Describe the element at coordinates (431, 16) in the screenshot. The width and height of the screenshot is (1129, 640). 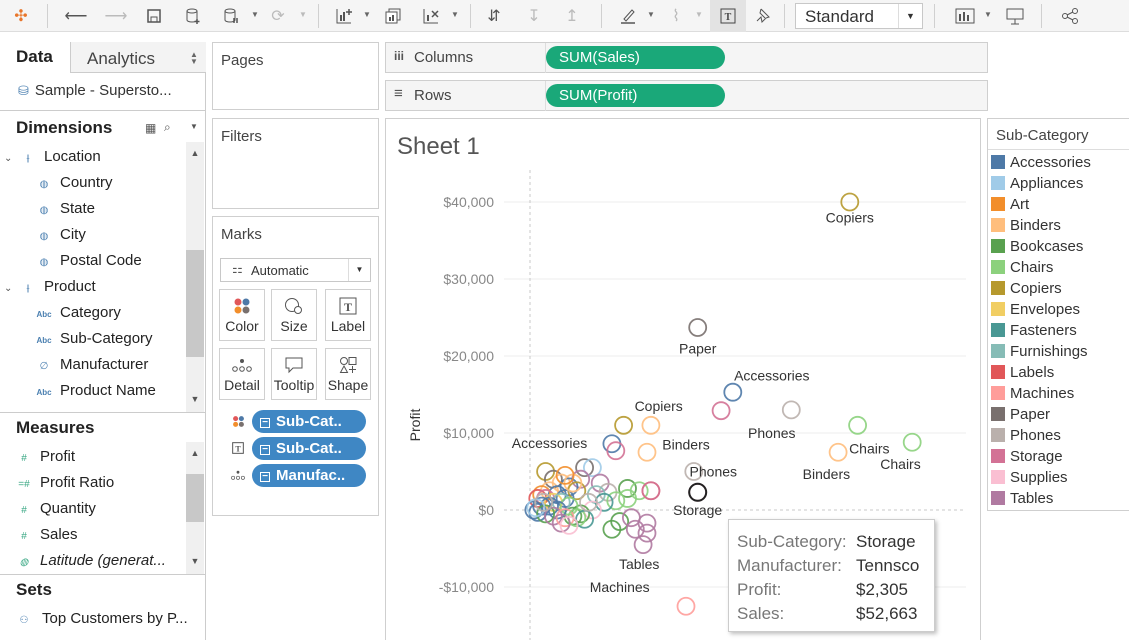
I see `clear-sheet-icon` at that location.